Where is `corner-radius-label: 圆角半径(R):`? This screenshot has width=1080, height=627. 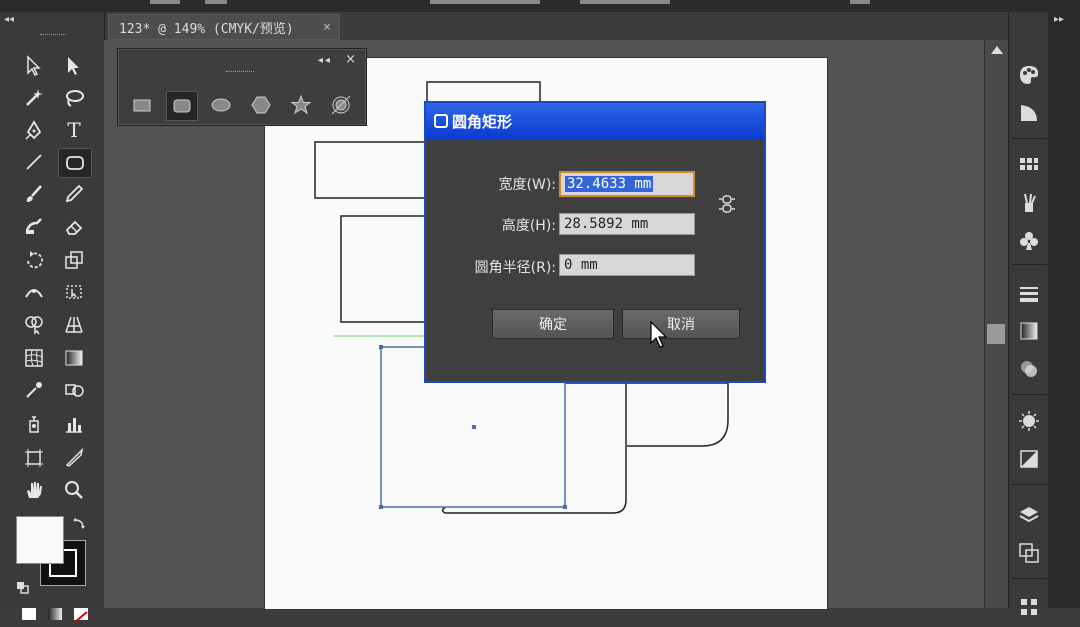
corner-radius-label: 圆角半径(R): is located at coordinates (515, 268).